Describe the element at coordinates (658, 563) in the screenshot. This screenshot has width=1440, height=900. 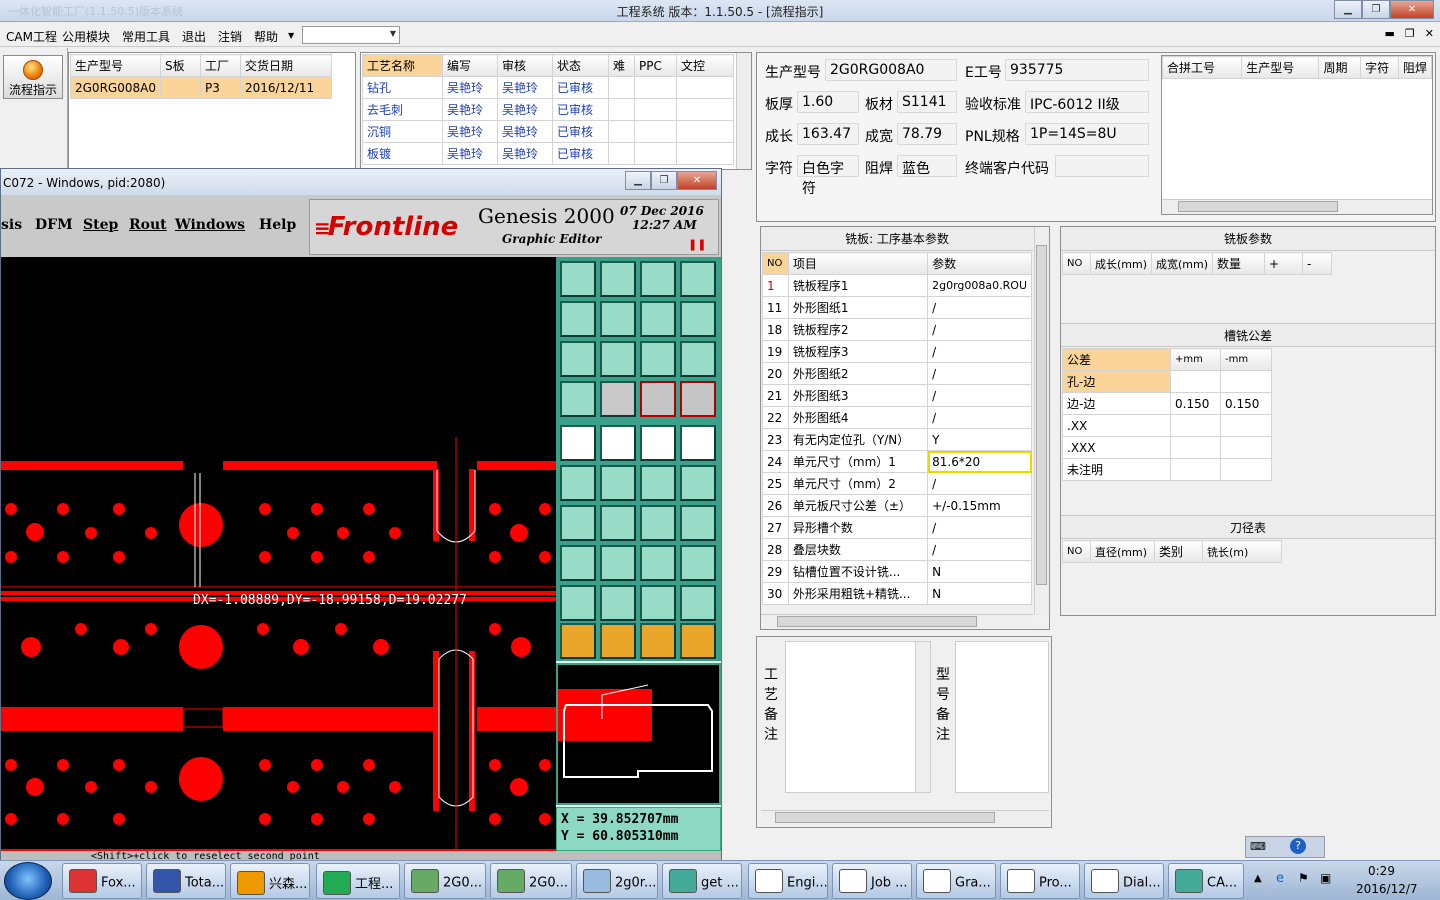
I see `align-icon` at that location.